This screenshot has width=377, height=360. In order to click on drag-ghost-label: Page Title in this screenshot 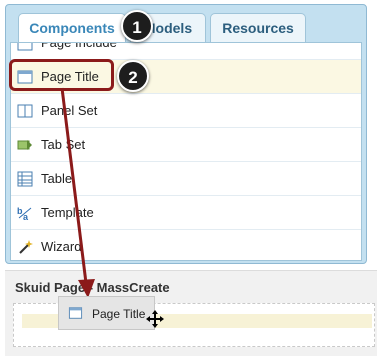, I will do `click(119, 314)`.